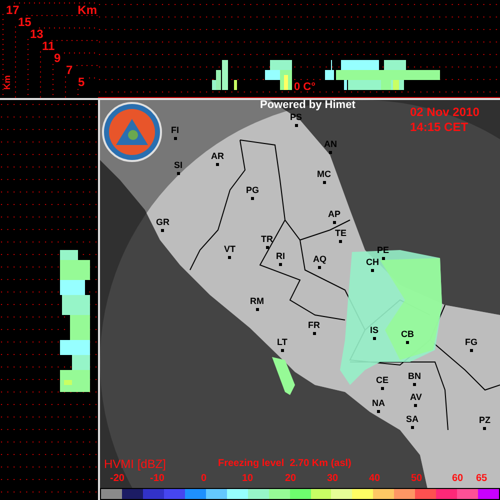 The width and height of the screenshot is (500, 500). Describe the element at coordinates (439, 127) in the screenshot. I see `time-text: 14:15 CET` at that location.